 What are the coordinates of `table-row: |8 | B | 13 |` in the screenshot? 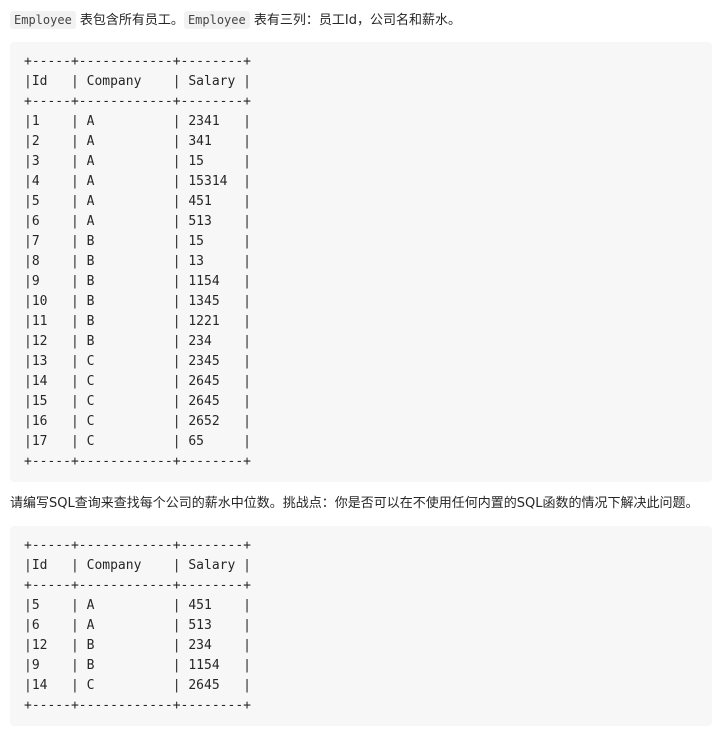 It's located at (137, 261).